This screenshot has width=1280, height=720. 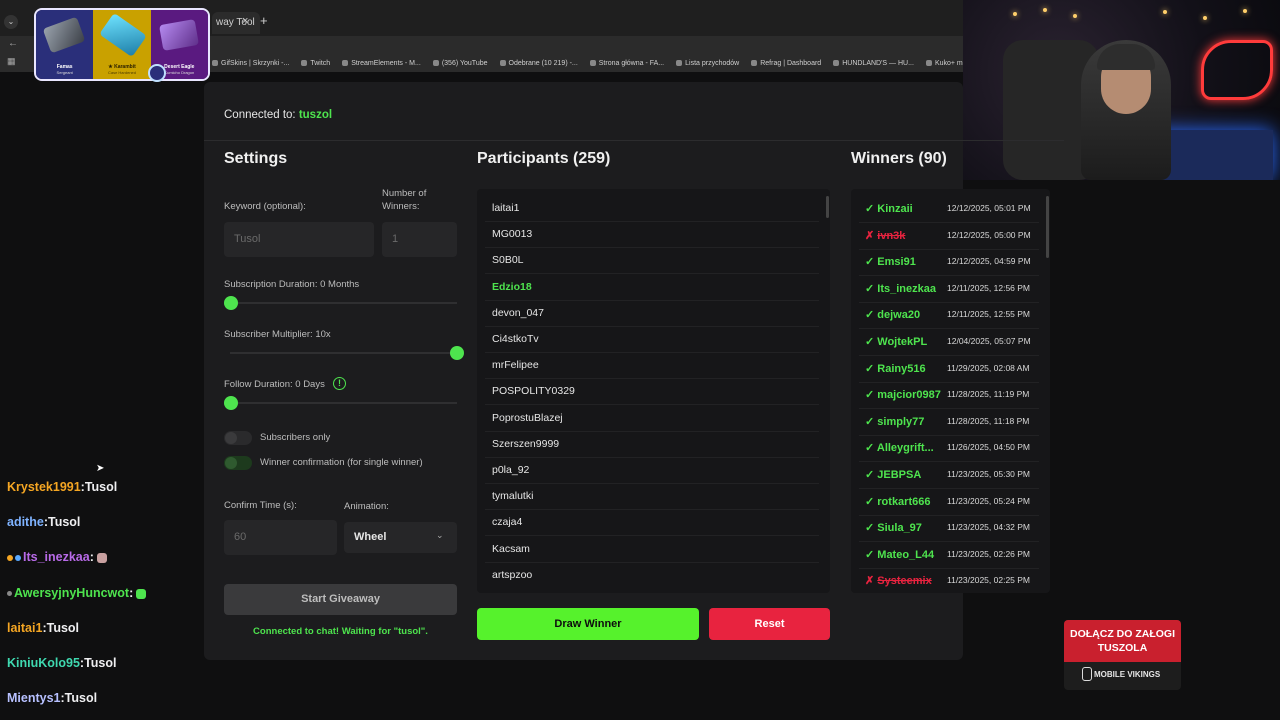 What do you see at coordinates (457, 353) in the screenshot?
I see `sub-multiplier-slider-knob` at bounding box center [457, 353].